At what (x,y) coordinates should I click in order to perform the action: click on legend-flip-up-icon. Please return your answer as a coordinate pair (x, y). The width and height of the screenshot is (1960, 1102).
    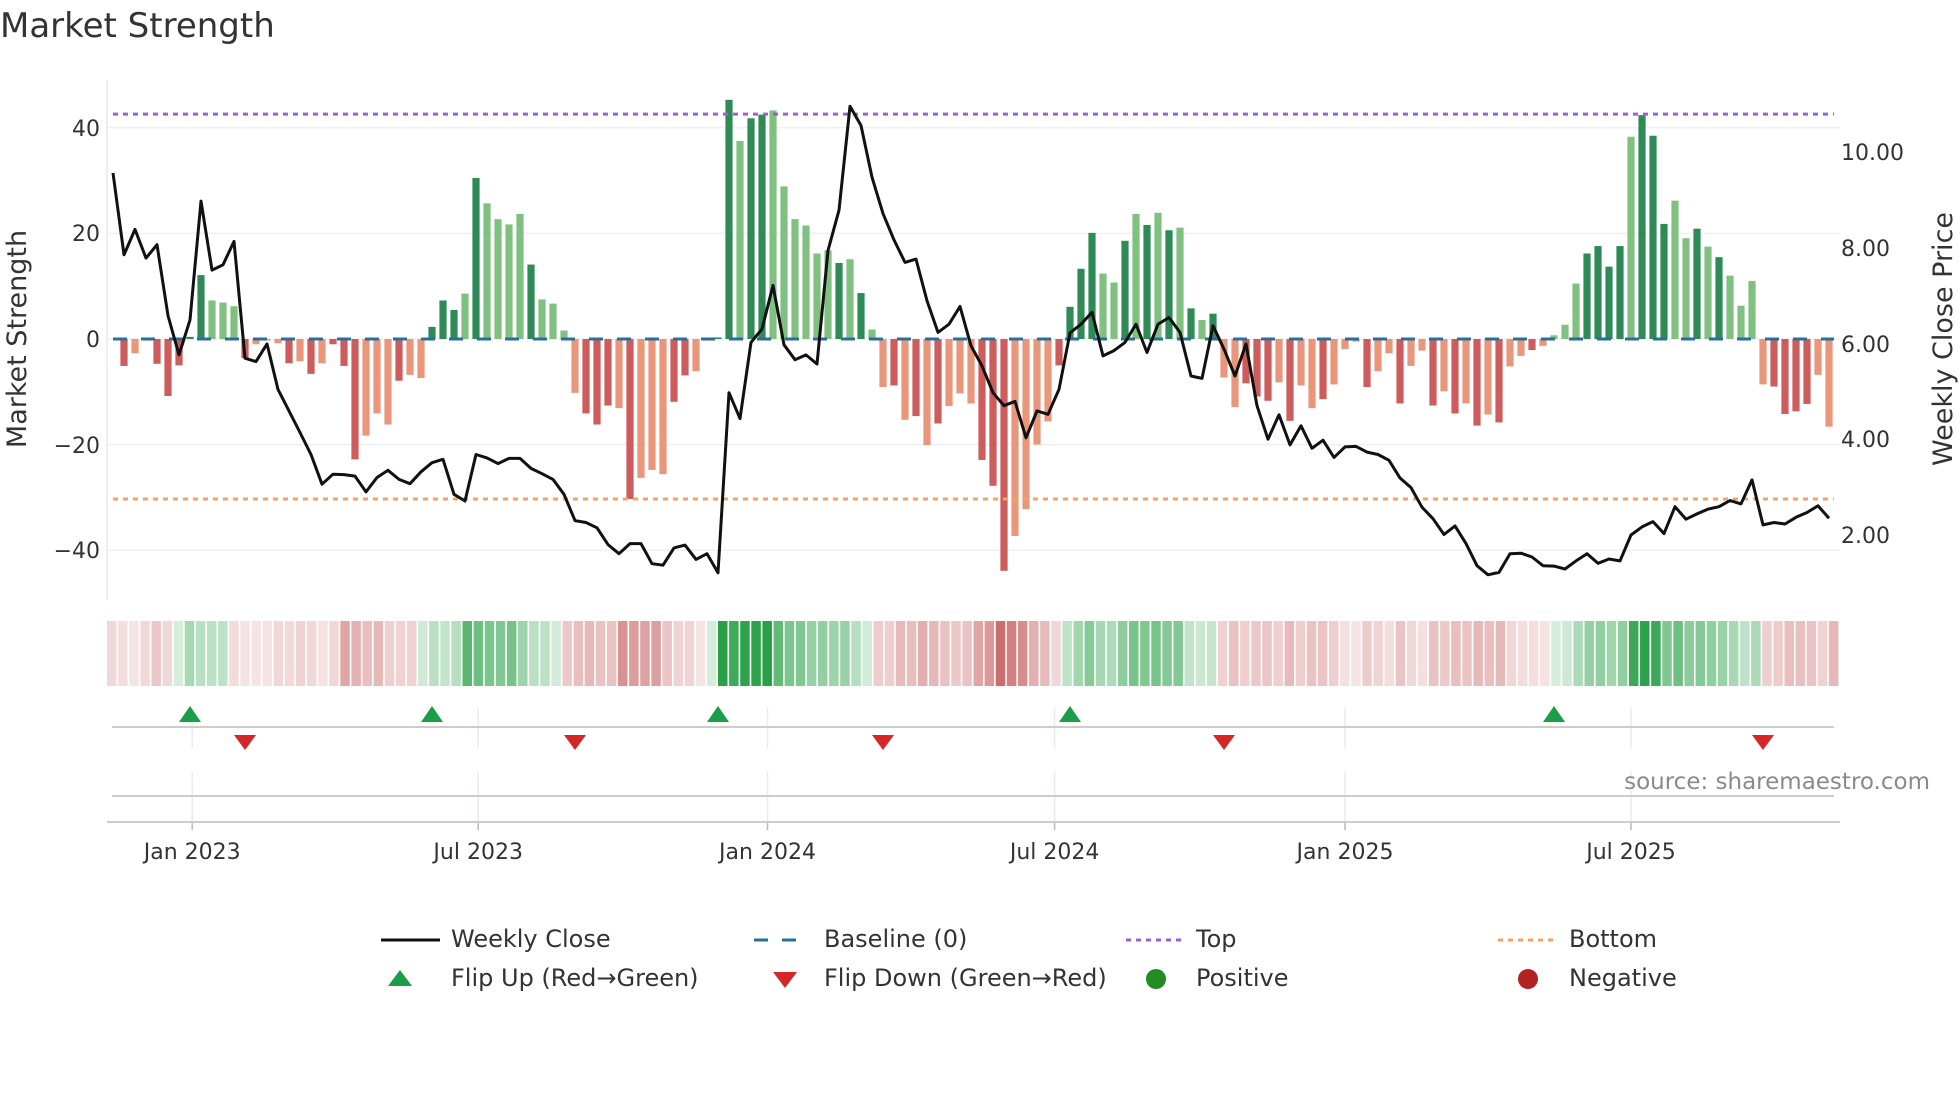
    Looking at the image, I should click on (400, 978).